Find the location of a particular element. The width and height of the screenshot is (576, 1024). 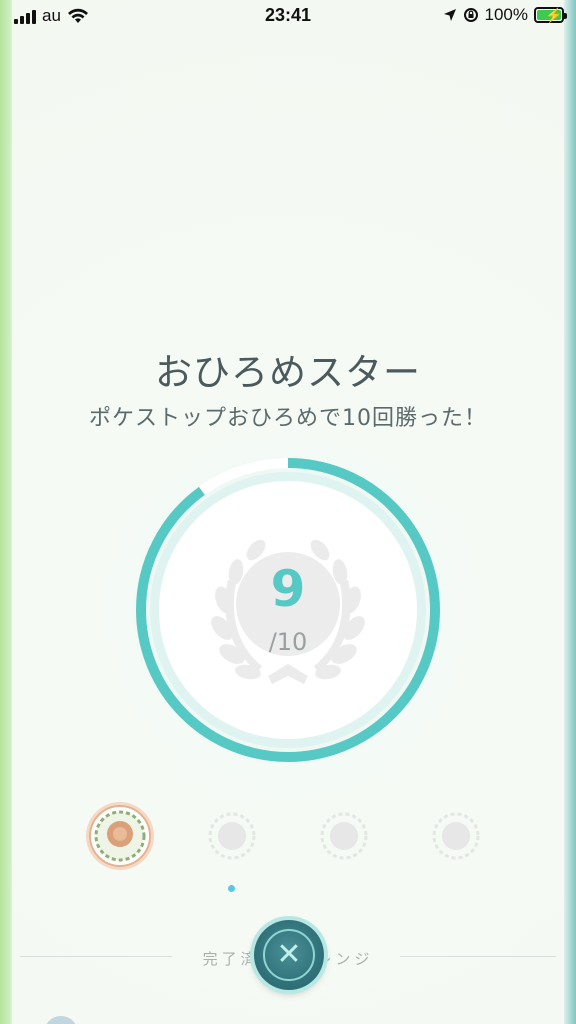

completed-item-icon is located at coordinates (61, 1020).